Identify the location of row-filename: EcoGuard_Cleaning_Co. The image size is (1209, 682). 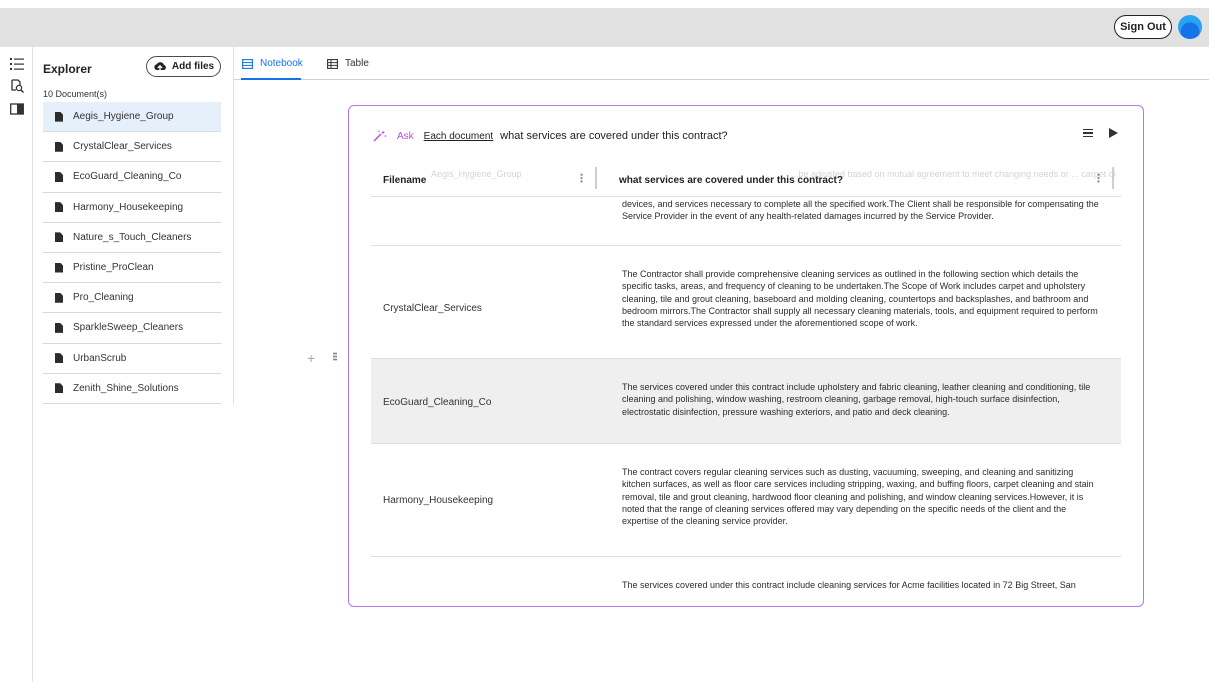
(437, 402).